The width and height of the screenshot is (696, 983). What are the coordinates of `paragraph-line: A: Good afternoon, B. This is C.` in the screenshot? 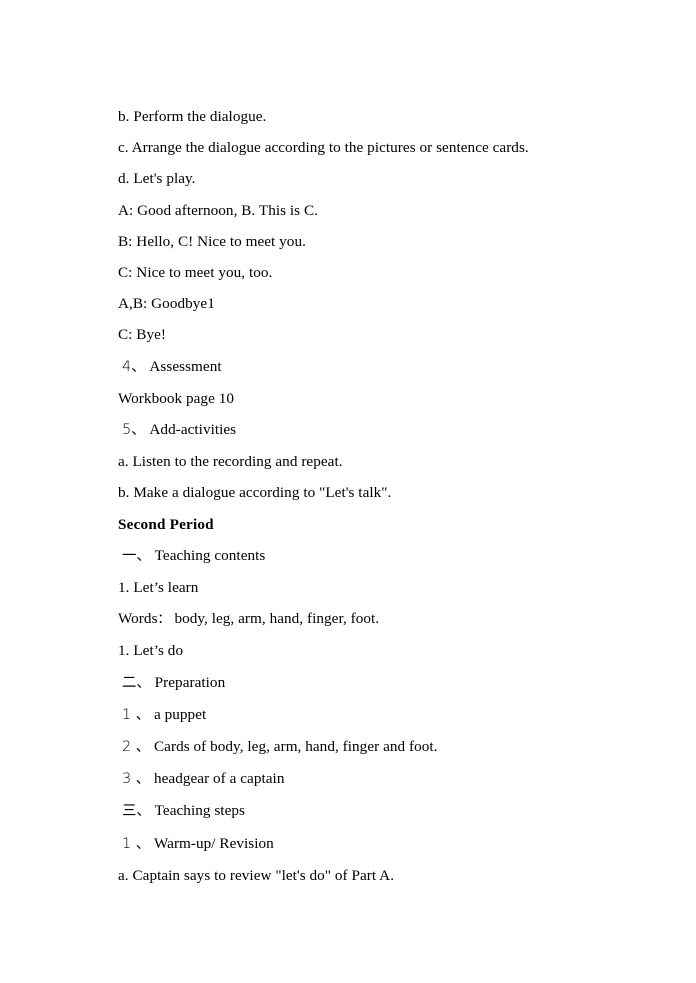 It's located at (353, 210).